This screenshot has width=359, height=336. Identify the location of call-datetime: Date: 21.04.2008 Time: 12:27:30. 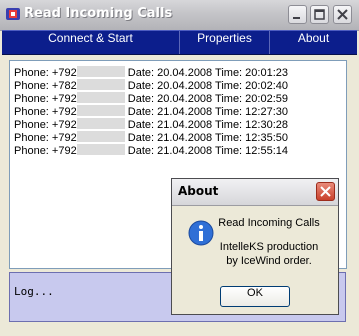
(207, 112).